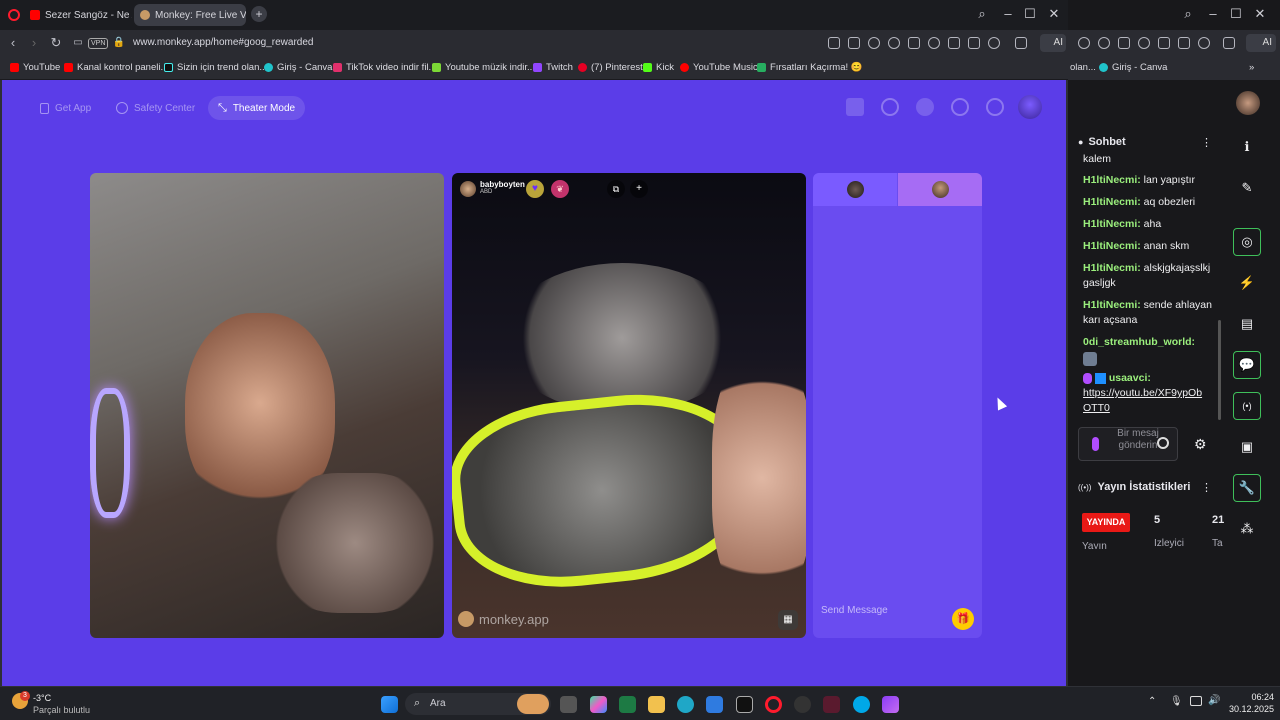 The height and width of the screenshot is (720, 1280). Describe the element at coordinates (1200, 444) in the screenshot. I see `chat-settings-icon: ⚙` at that location.